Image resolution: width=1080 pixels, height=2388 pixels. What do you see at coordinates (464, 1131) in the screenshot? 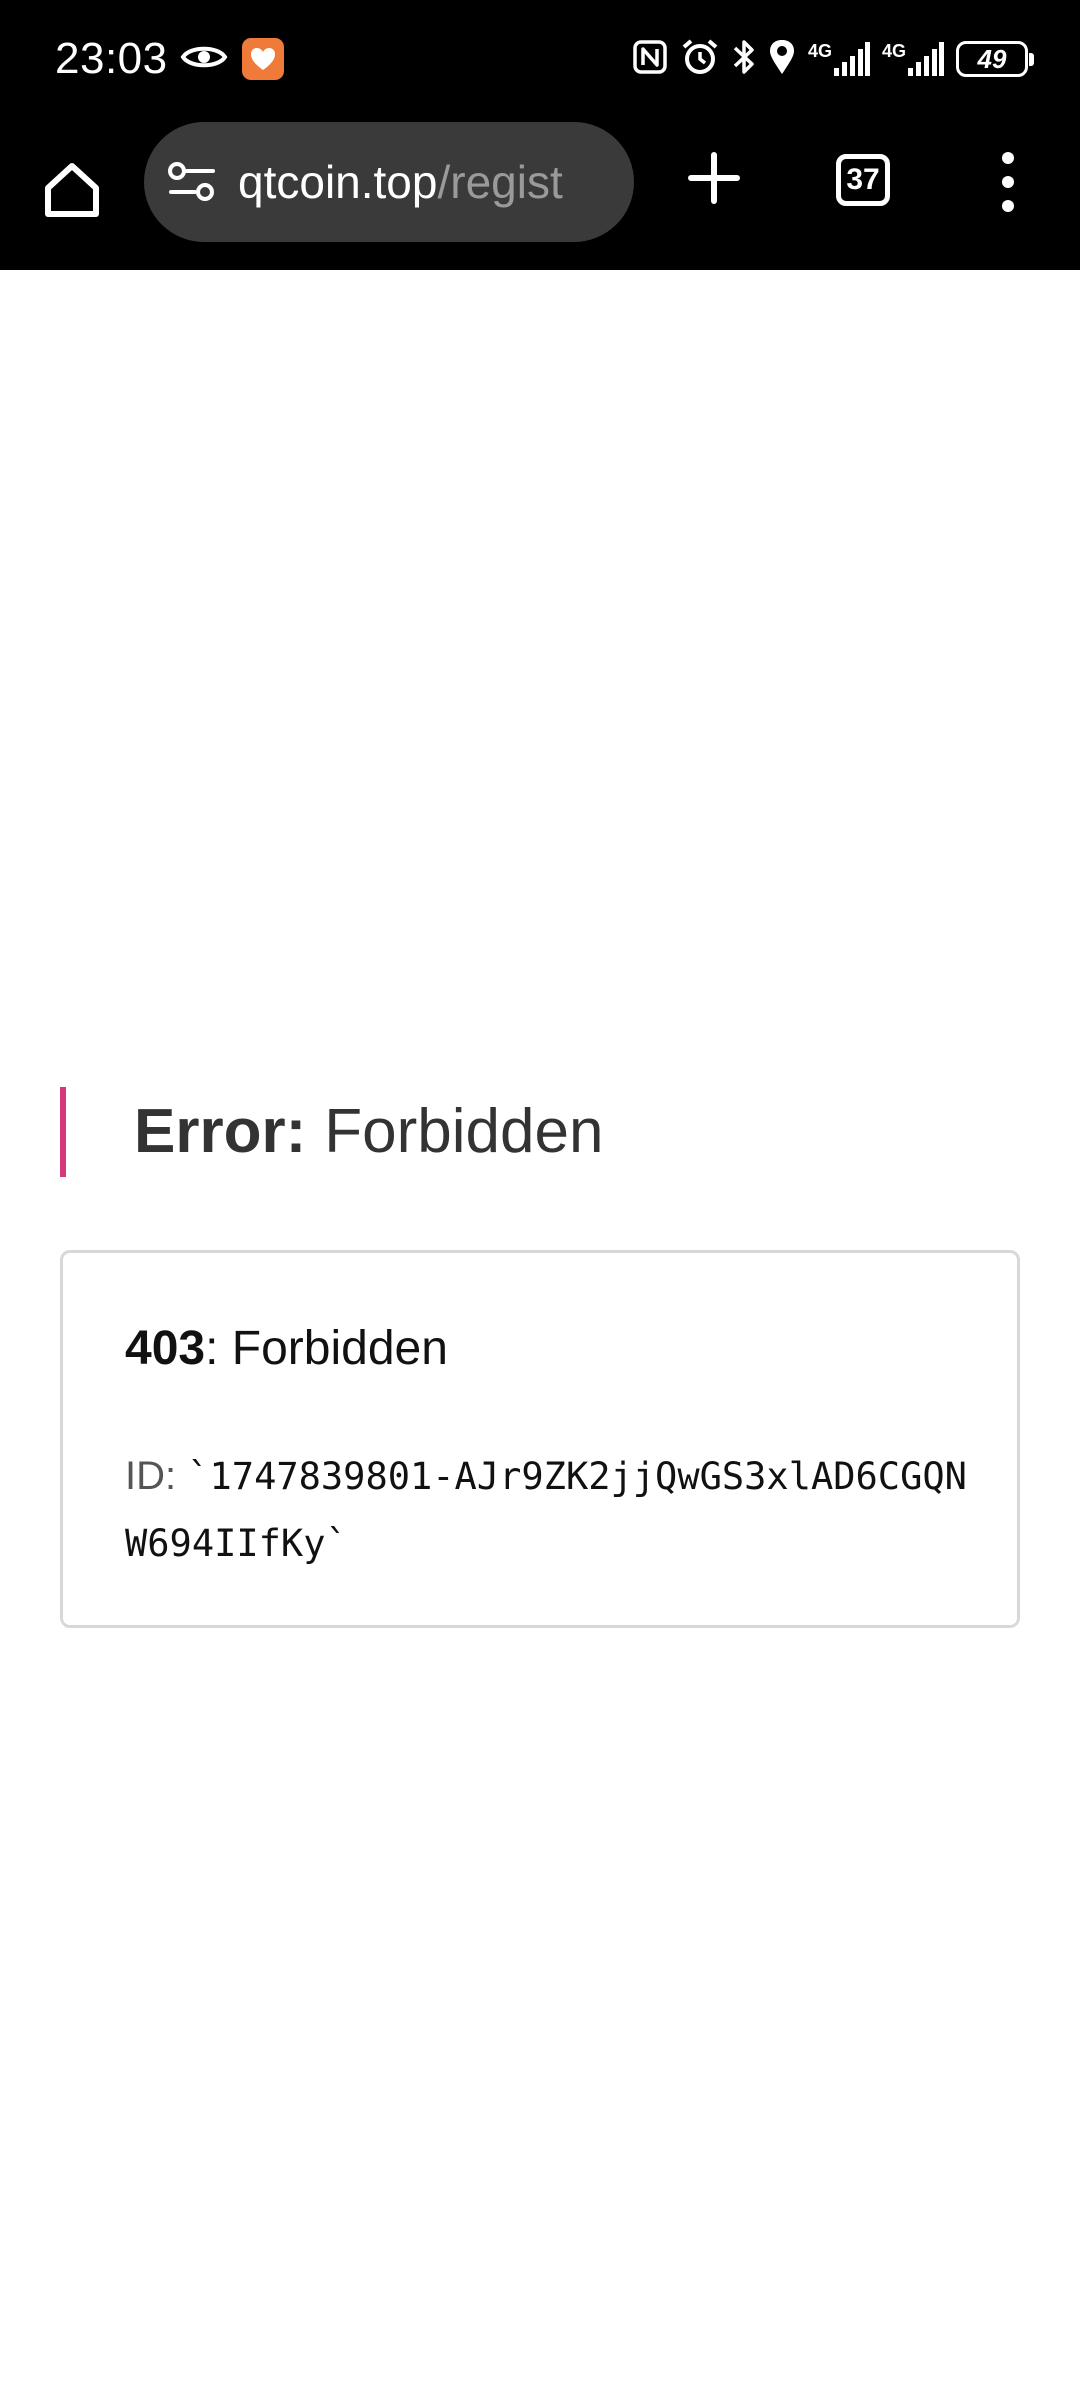
I see `error-message: Forbidden` at bounding box center [464, 1131].